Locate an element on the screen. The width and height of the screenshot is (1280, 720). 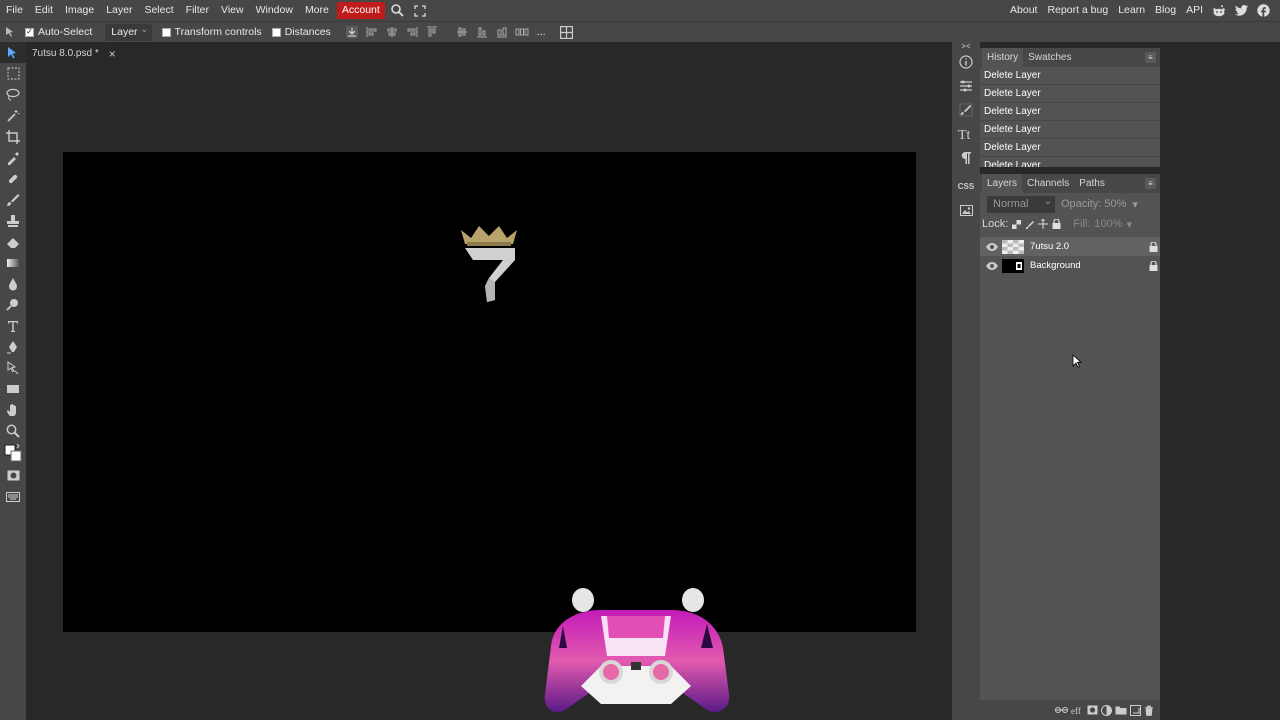
zoom-tool-icon is located at coordinates (13, 430).